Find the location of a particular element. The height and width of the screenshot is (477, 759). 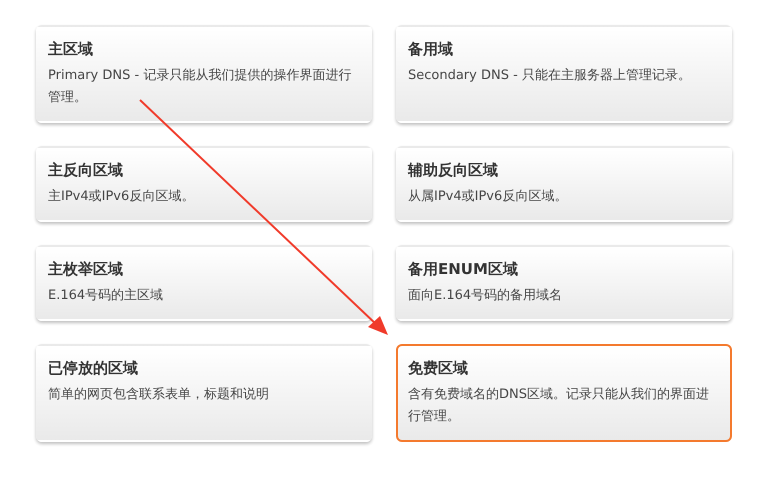

zone-description: 含有免费域名的DNS区域。记录只能从我们的界面进行管理。 is located at coordinates (559, 406).